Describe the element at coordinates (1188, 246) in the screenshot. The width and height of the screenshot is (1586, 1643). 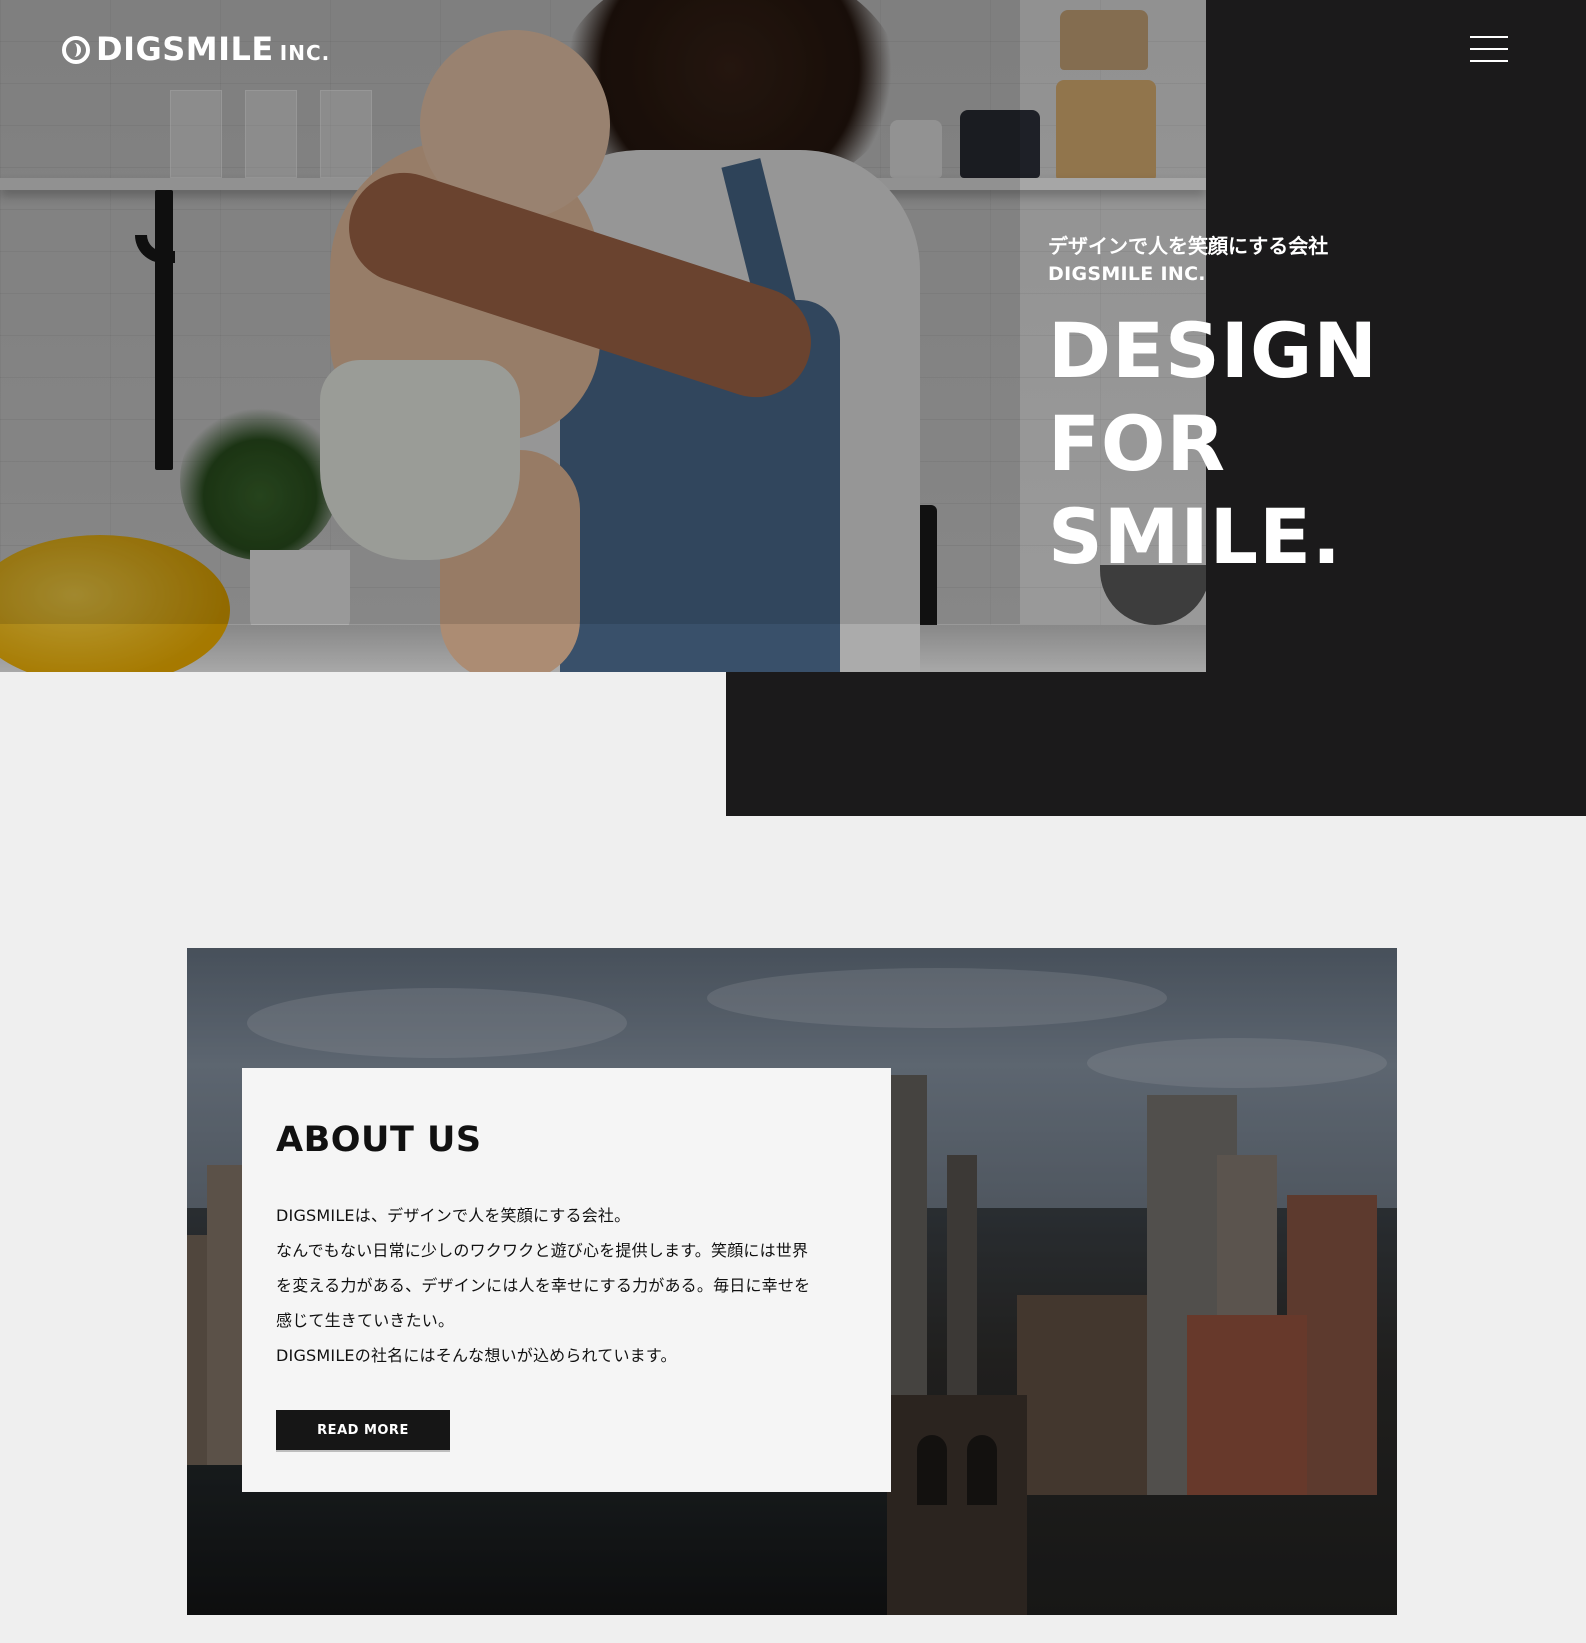
I see `hero-tagline-jp: デザインで人を笑顔にする会社` at that location.